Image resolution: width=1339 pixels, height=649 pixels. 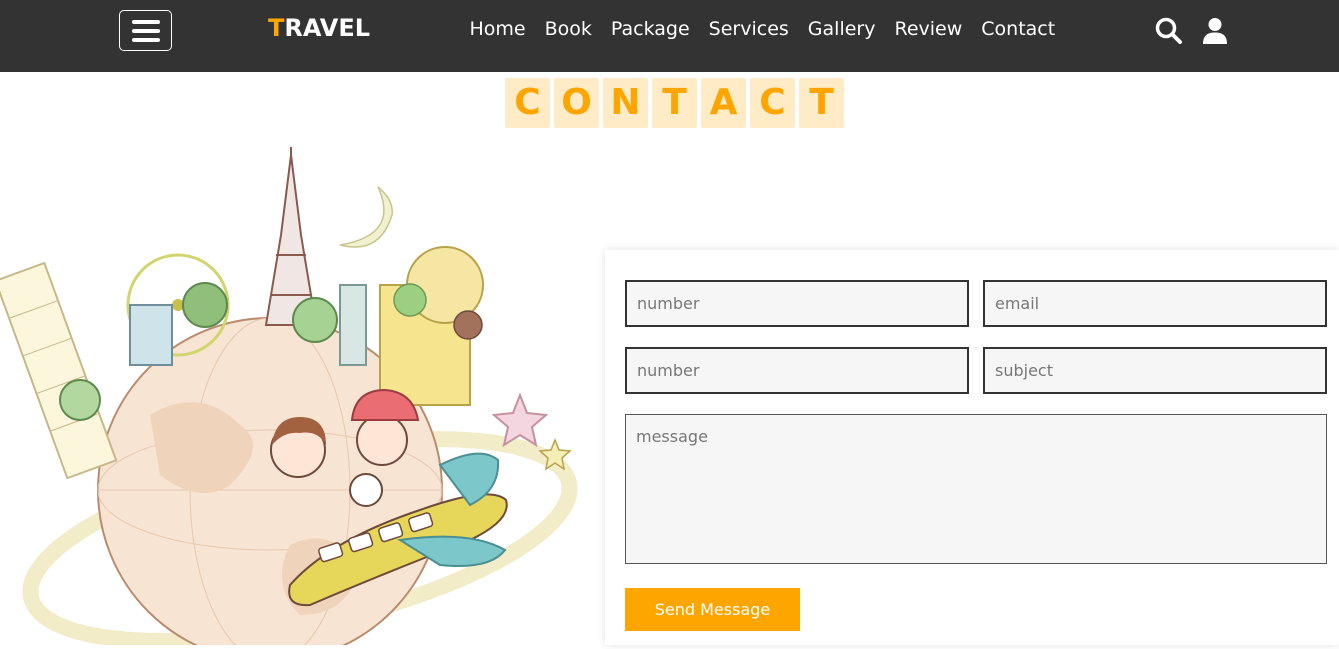 What do you see at coordinates (749, 29) in the screenshot?
I see `nav-services: Services` at bounding box center [749, 29].